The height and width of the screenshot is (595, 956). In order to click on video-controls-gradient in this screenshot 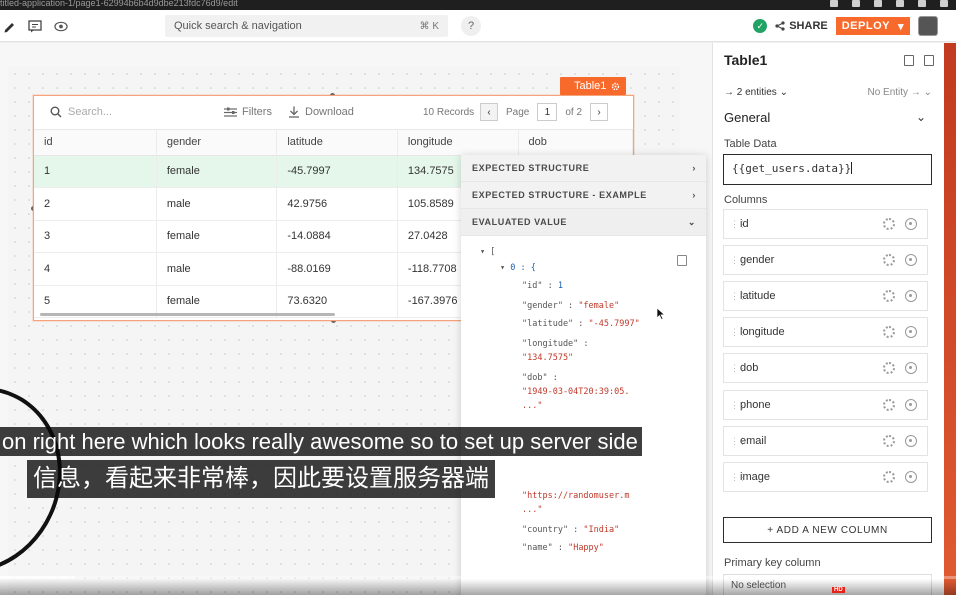, I will do `click(478, 587)`.